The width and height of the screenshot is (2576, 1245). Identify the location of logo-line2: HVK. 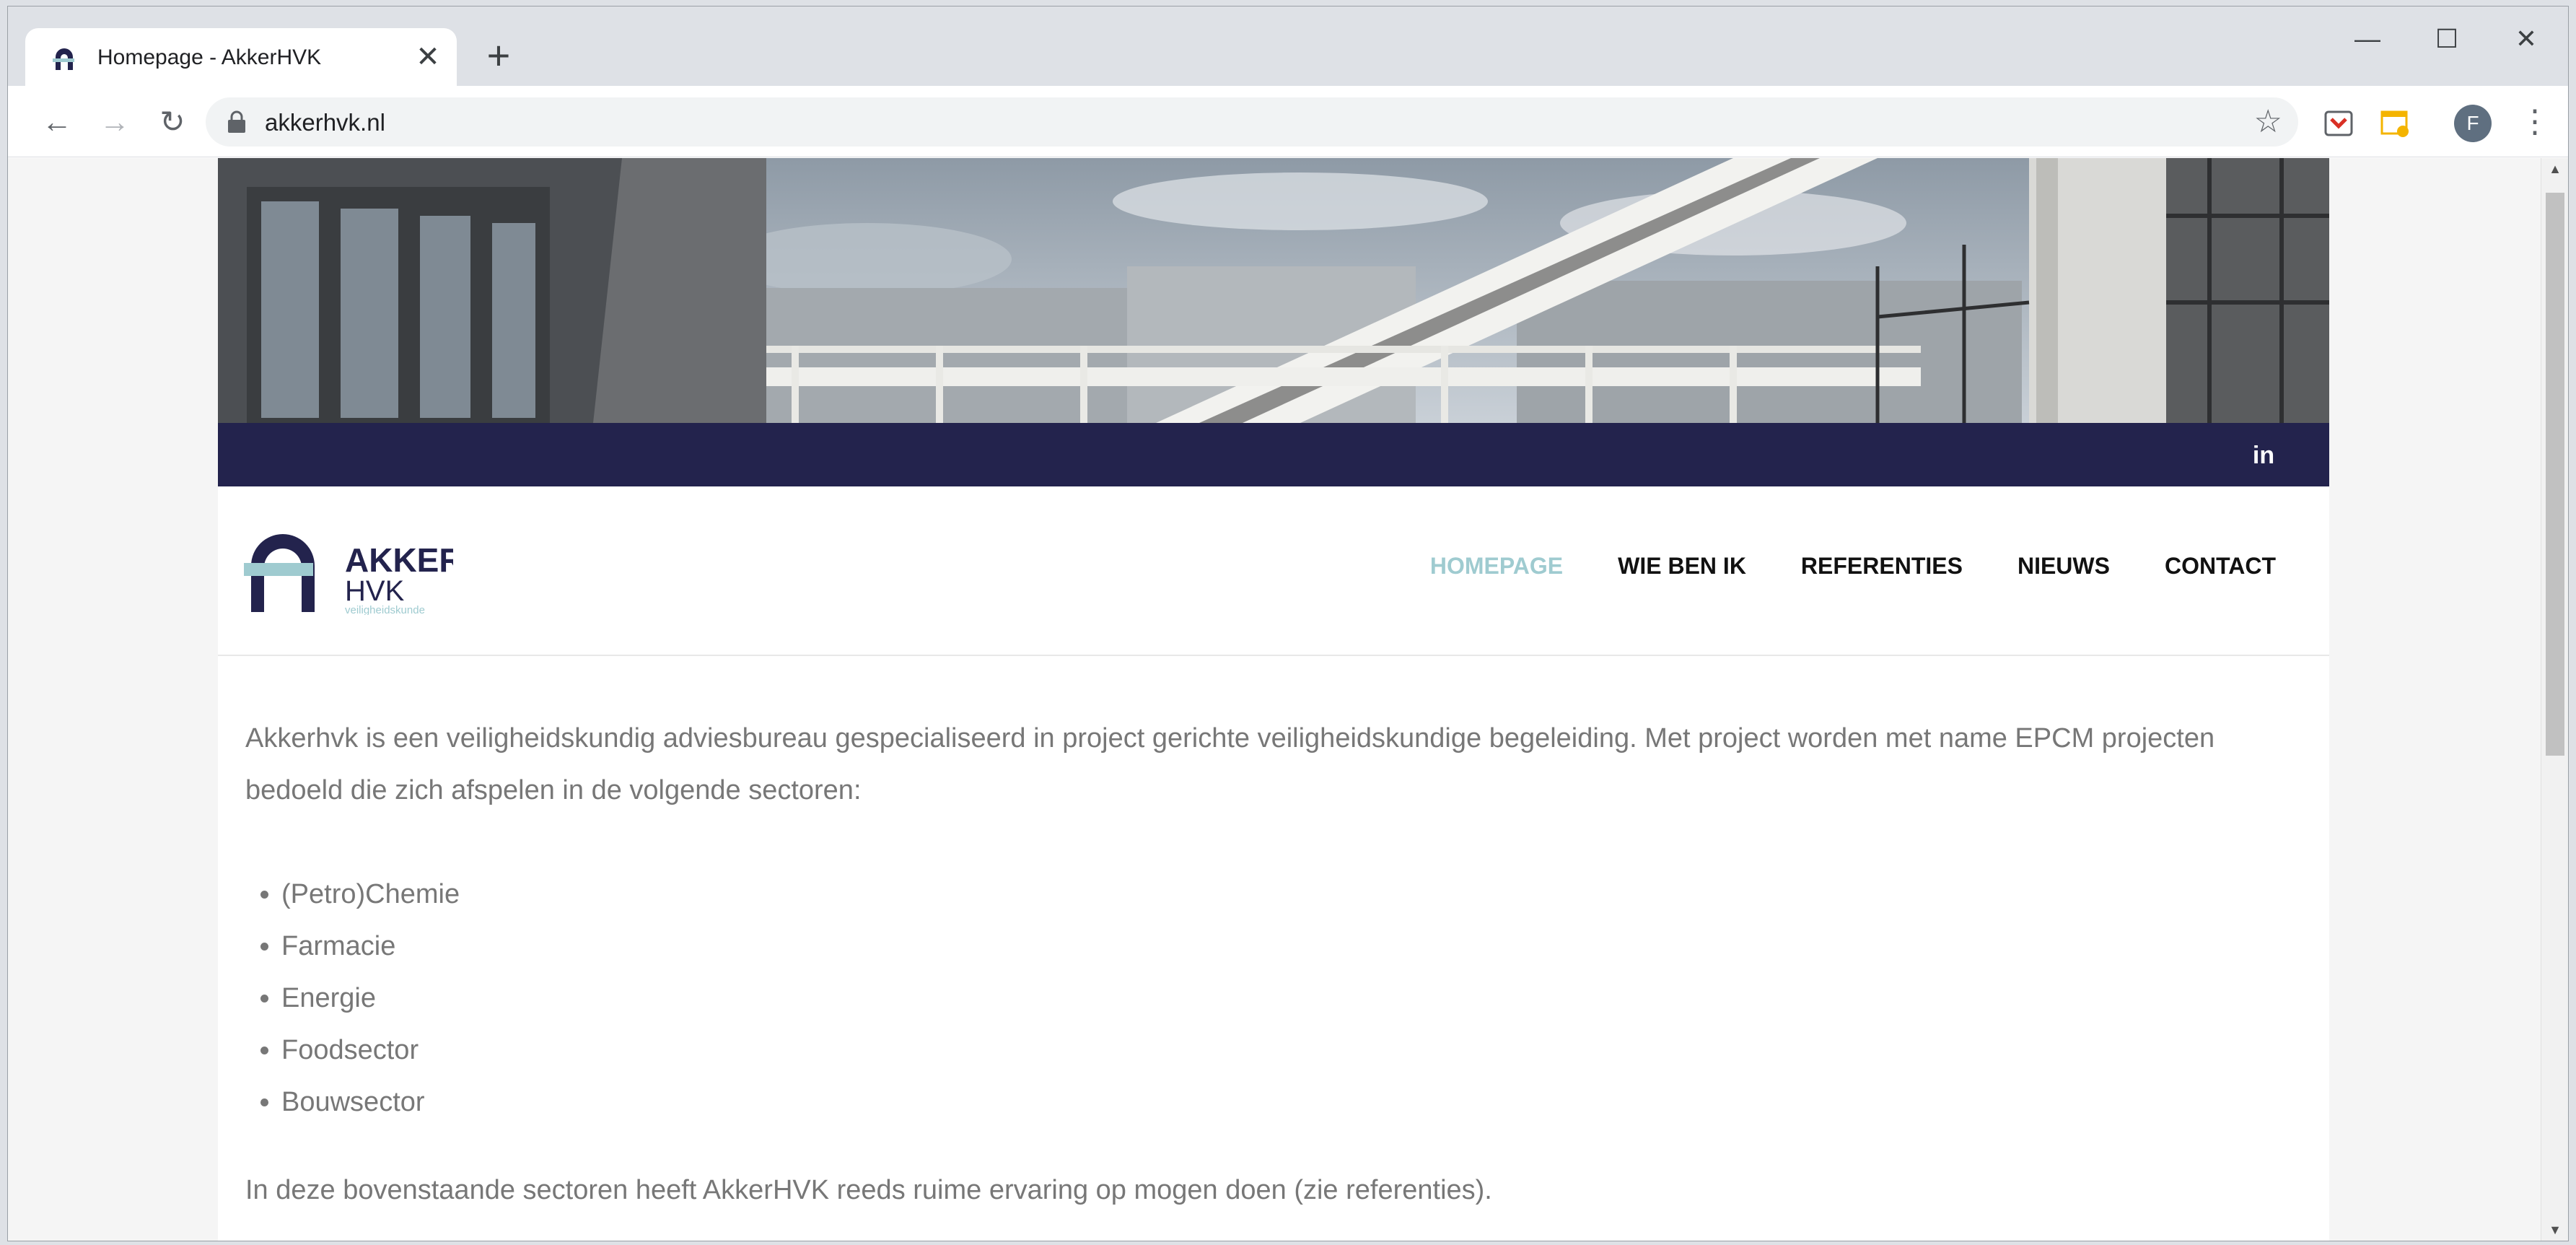
(375, 591).